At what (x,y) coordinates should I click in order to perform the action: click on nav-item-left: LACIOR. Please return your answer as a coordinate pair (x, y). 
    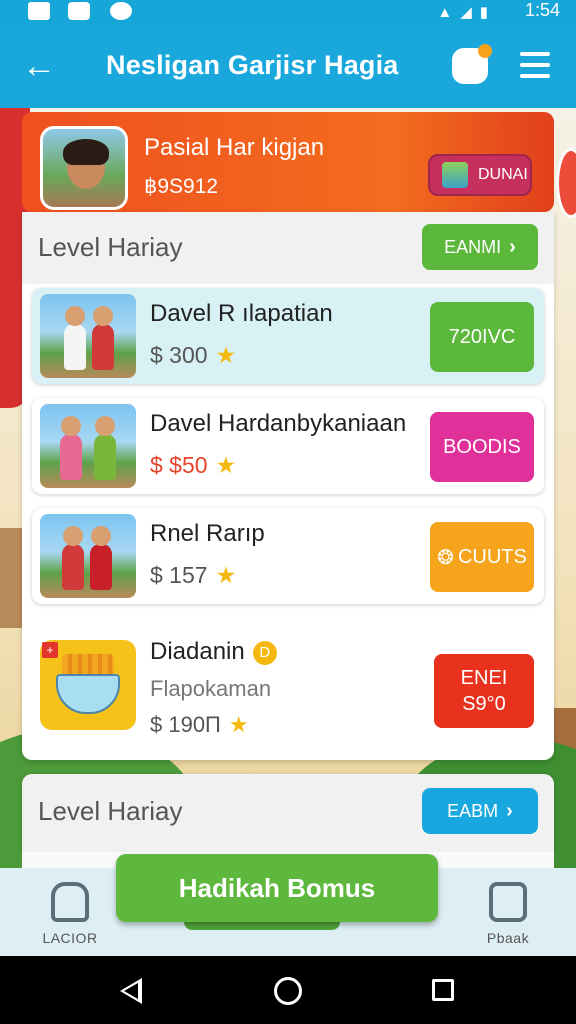
    Looking at the image, I should click on (70, 914).